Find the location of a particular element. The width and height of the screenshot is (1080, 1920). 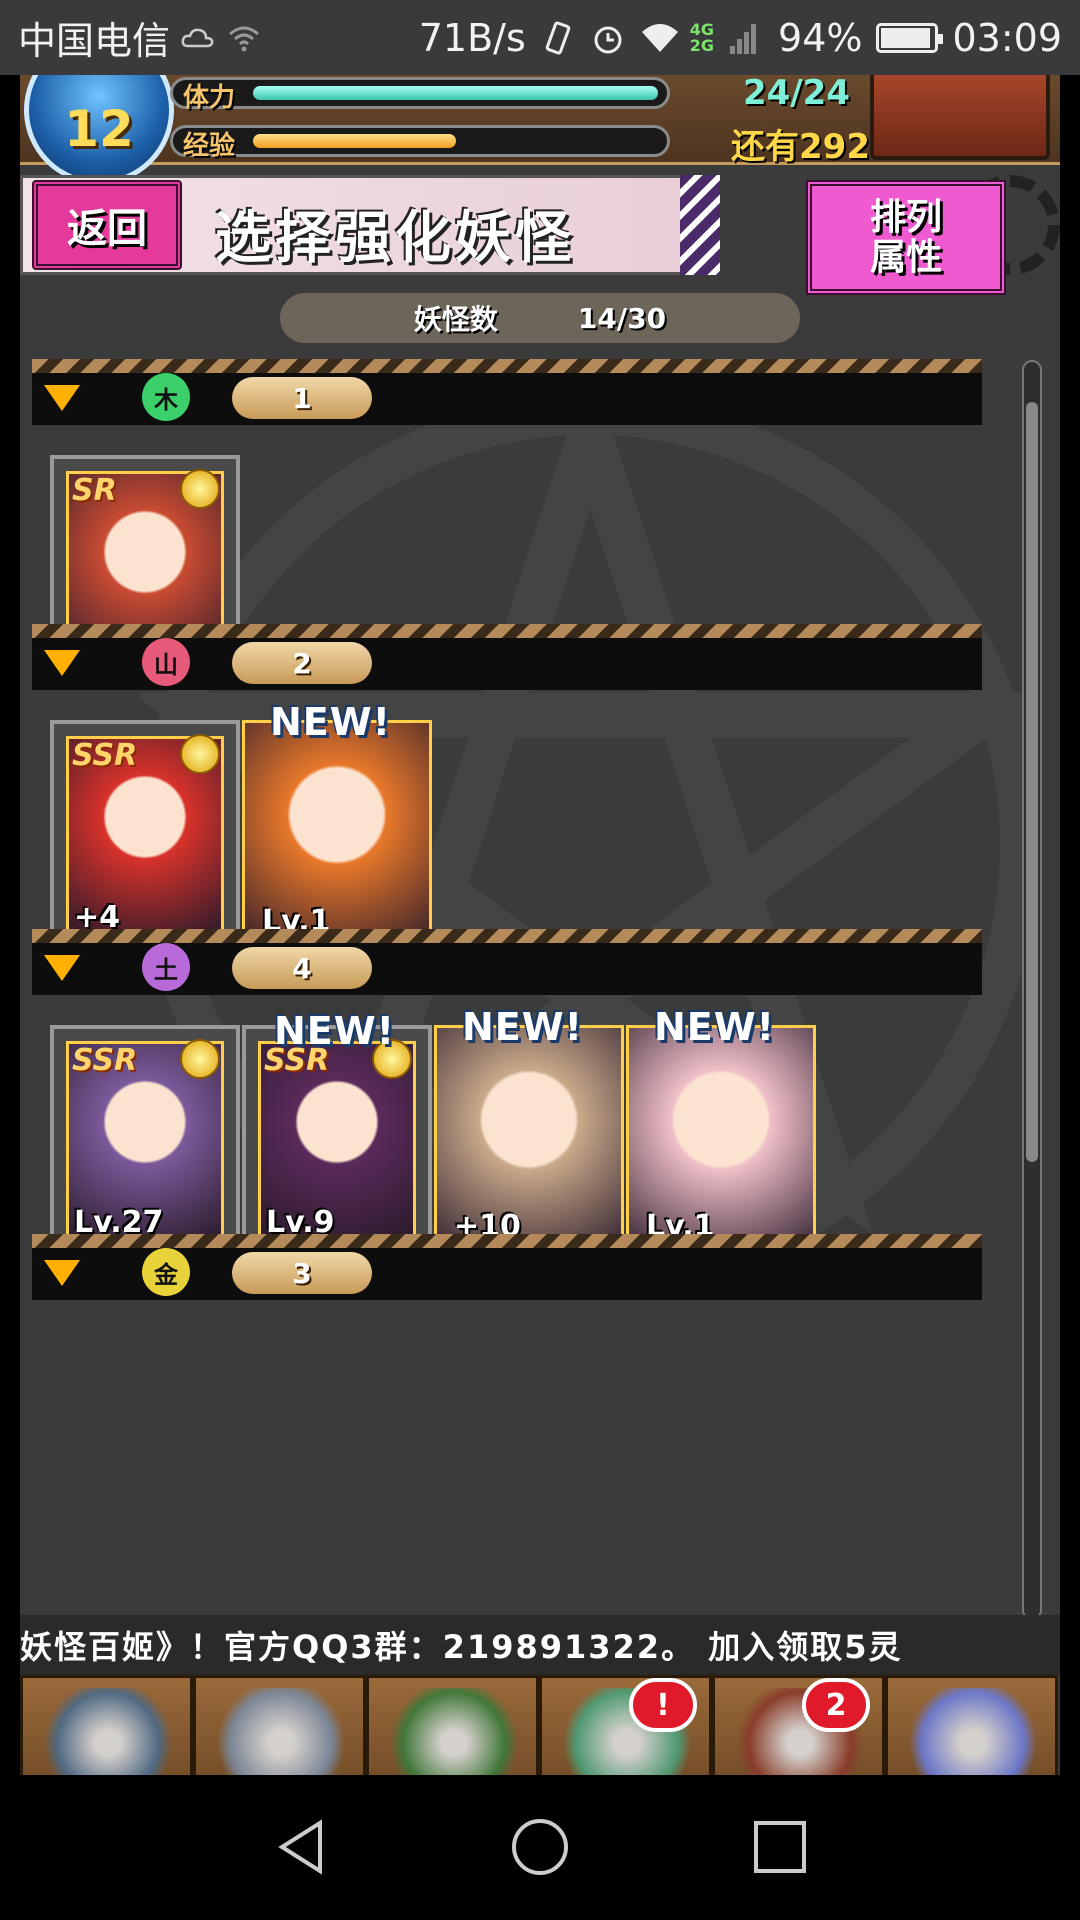

notification-badge: ! is located at coordinates (663, 1705).